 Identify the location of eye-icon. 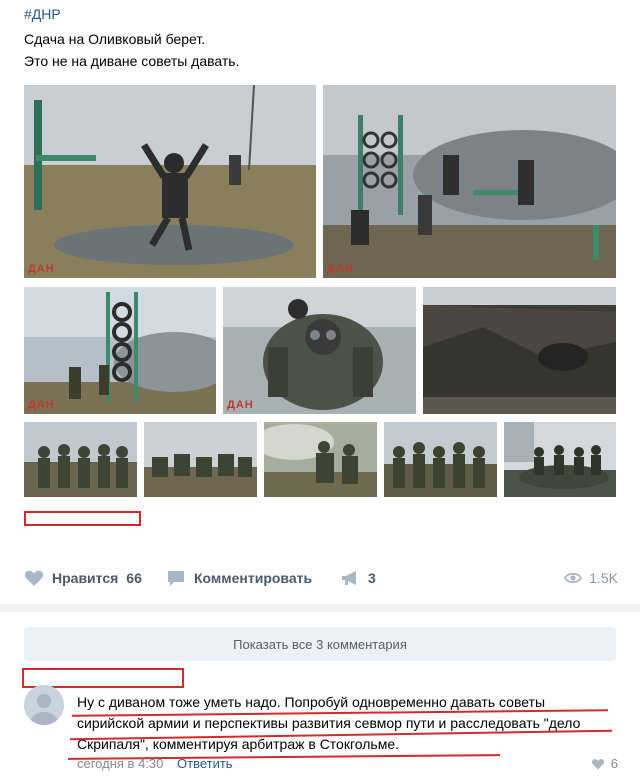
(573, 578).